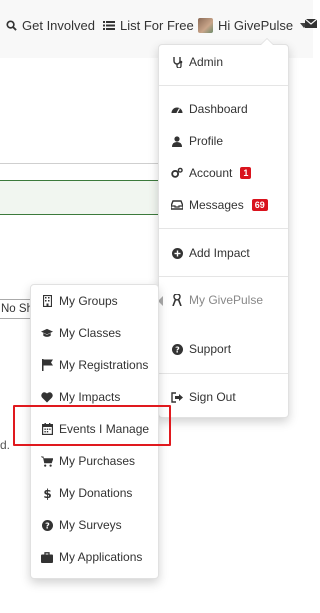  Describe the element at coordinates (246, 173) in the screenshot. I see `account-badge: 1` at that location.